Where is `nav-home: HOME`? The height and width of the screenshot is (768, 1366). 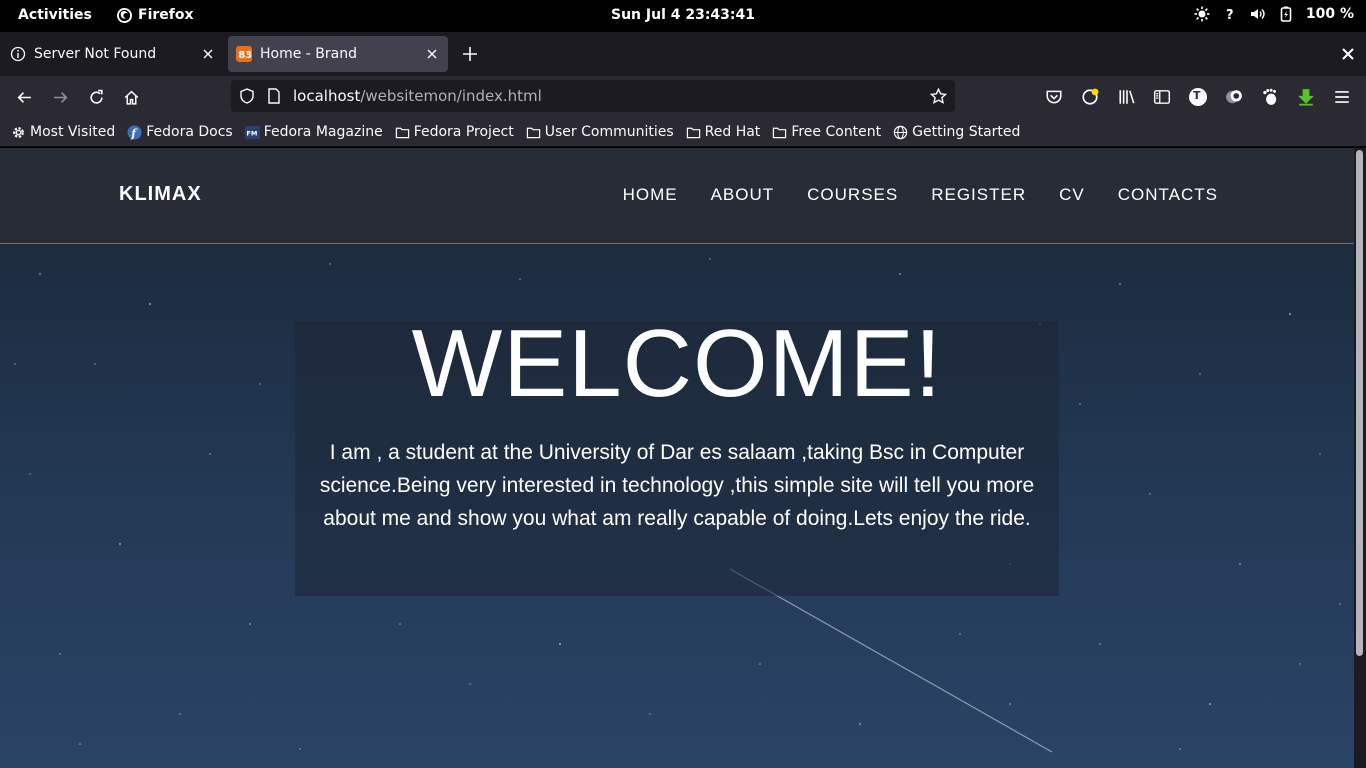 nav-home: HOME is located at coordinates (650, 195).